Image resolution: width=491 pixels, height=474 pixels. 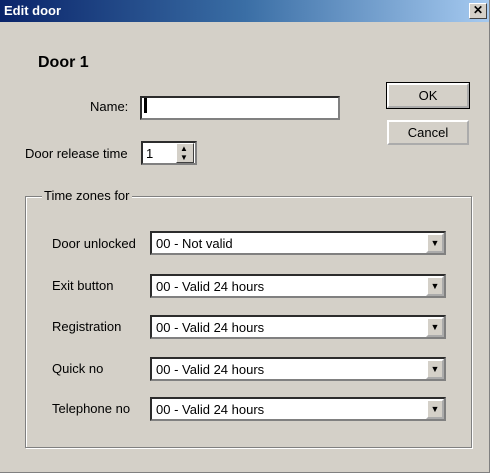 What do you see at coordinates (184, 158) in the screenshot?
I see `spin-down-icon: ▼` at bounding box center [184, 158].